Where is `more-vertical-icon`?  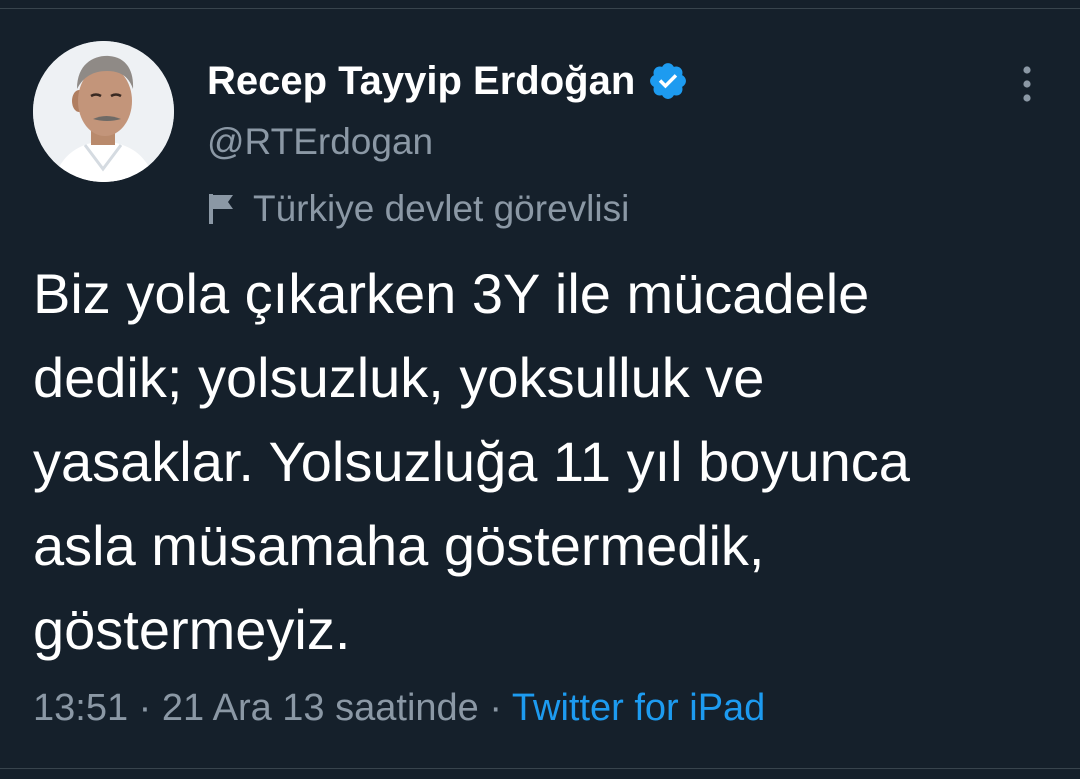 more-vertical-icon is located at coordinates (1027, 84).